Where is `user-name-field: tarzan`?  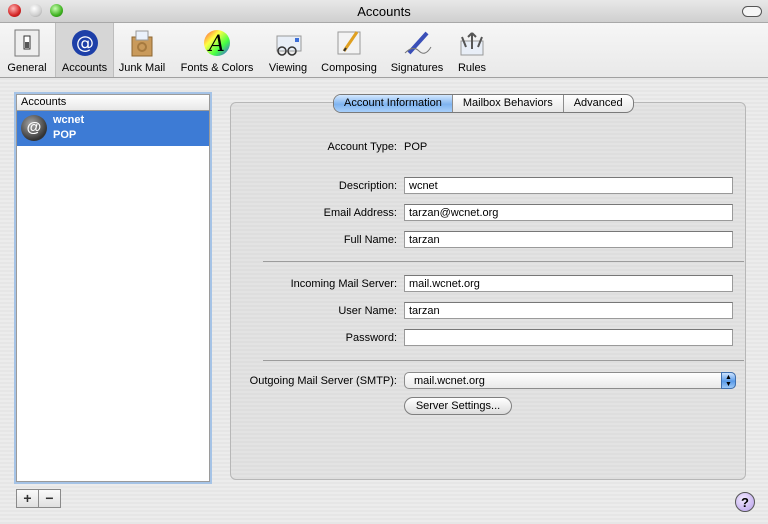 user-name-field: tarzan is located at coordinates (568, 310).